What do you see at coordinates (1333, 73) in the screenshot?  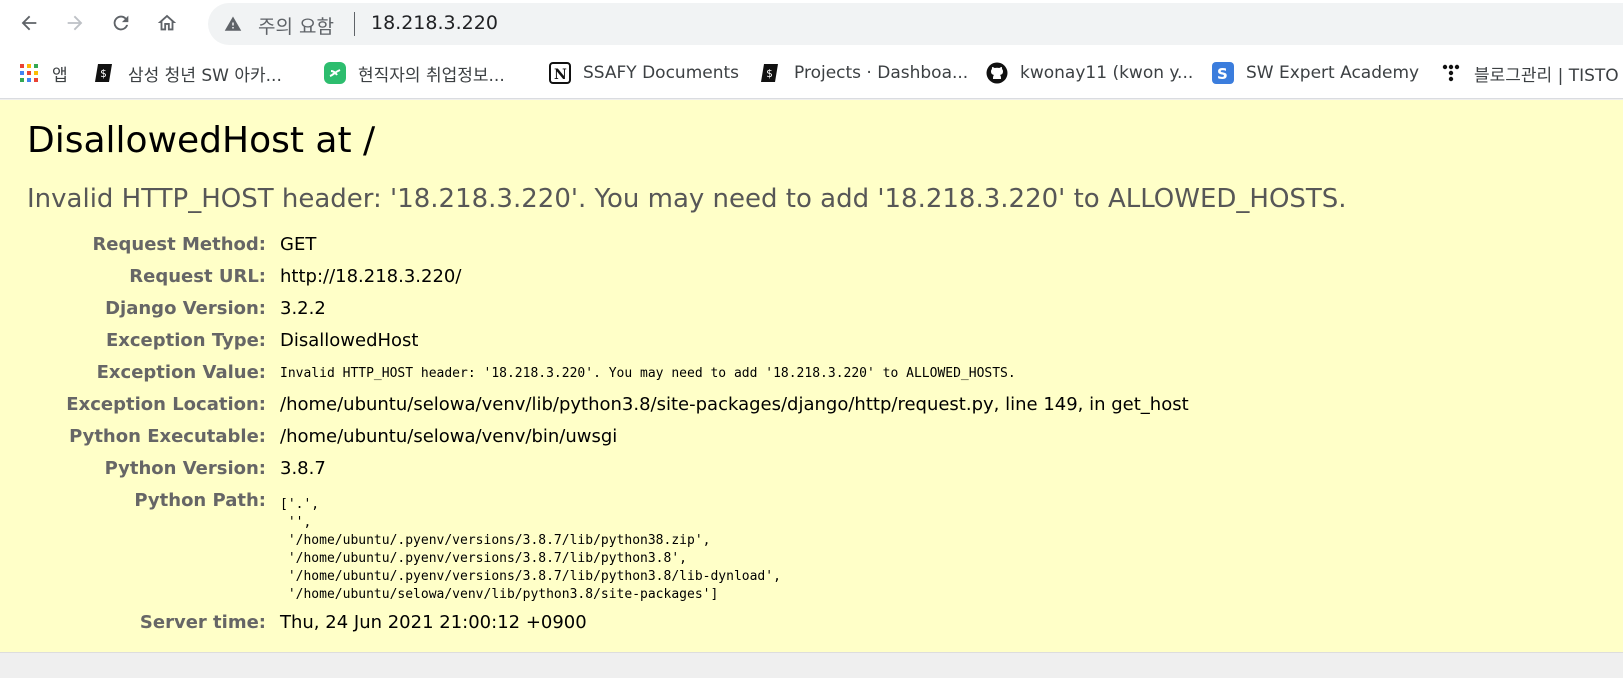 I see `bookmark-label: SW Expert Academy` at bounding box center [1333, 73].